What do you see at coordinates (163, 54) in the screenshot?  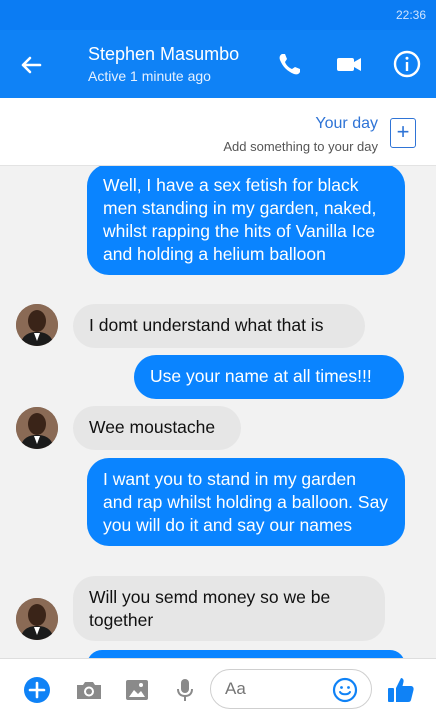 I see `contact-name: Stephen Masumbo` at bounding box center [163, 54].